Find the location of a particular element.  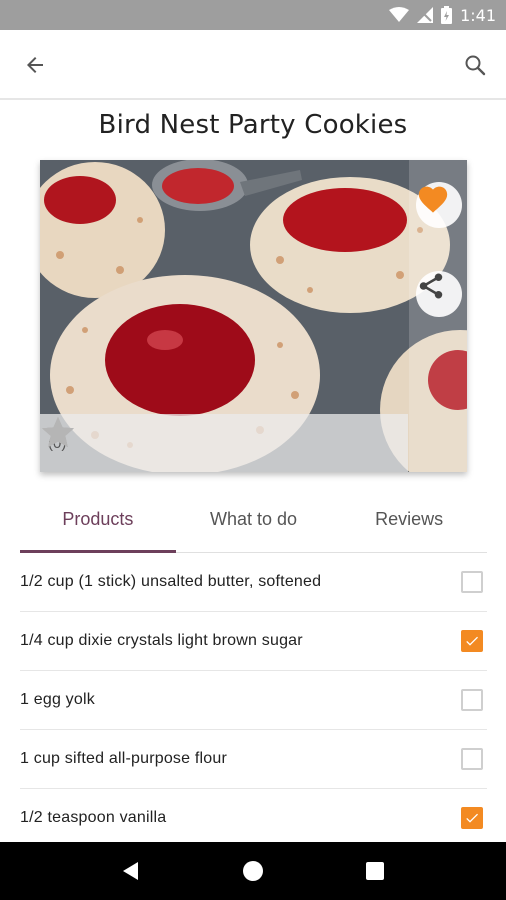

ingredient-text: 1/2 teaspoon vanilla is located at coordinates (93, 817).